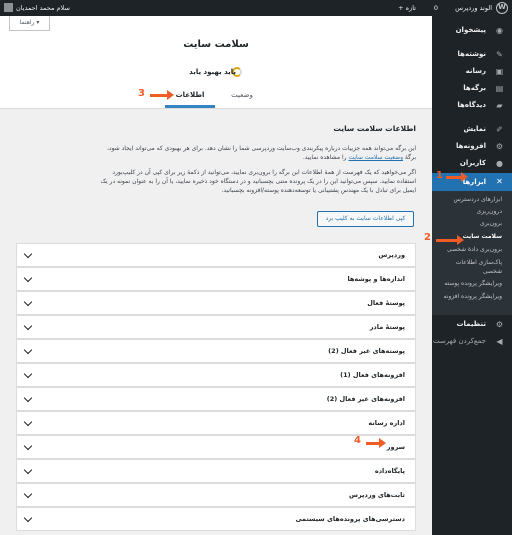  I want to click on accordion-label: پایگاه‌داده, so click(389, 471).